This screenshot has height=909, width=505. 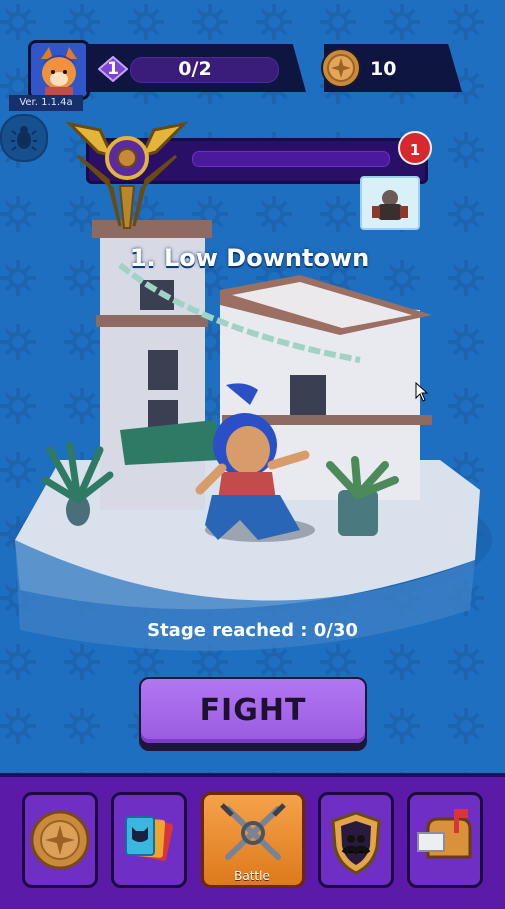 I want to click on coin-medallion-icon, so click(x=60, y=840).